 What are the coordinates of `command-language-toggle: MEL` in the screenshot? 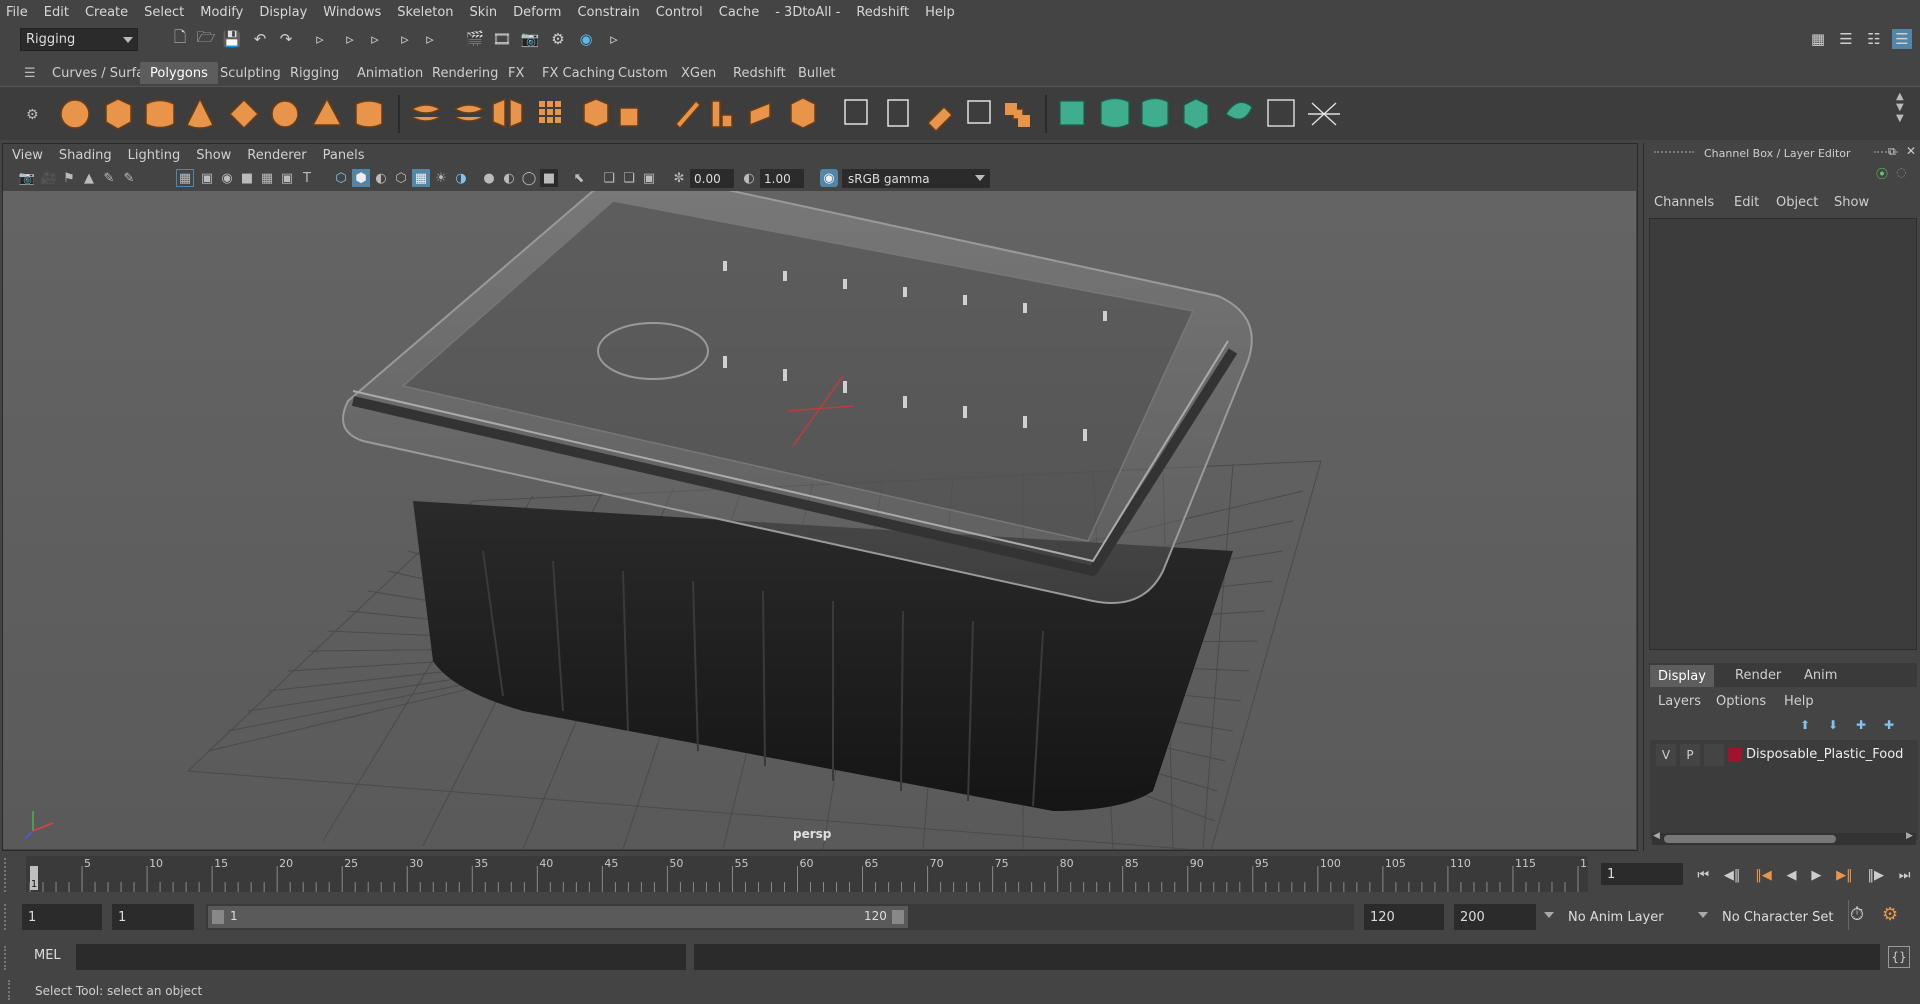 It's located at (47, 955).